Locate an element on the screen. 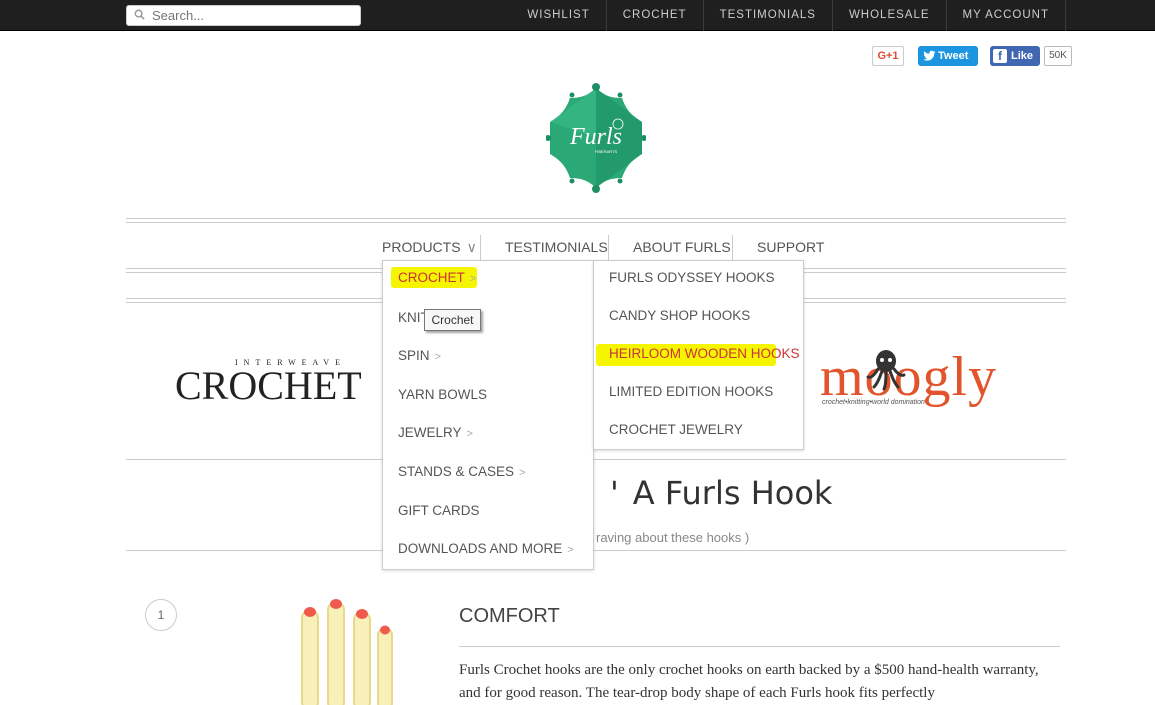 Image resolution: width=1155 pixels, height=705 pixels. interweave-crochet-logo: INTERWEAVE CROCHET is located at coordinates (268, 383).